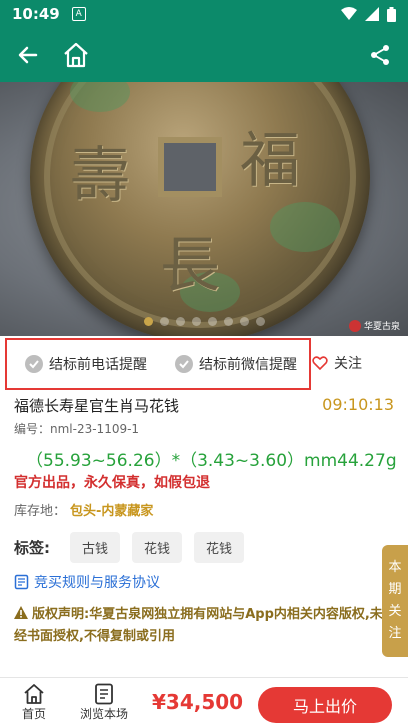  I want to click on carousel-indicator, so click(204, 321).